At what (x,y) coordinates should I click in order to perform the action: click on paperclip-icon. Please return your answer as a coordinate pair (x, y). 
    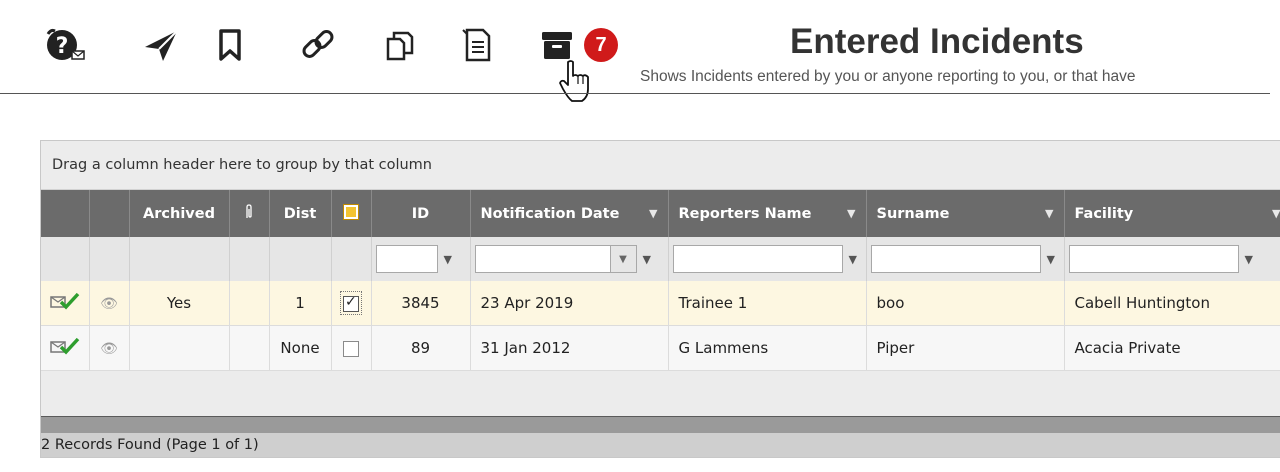
    Looking at the image, I should click on (249, 214).